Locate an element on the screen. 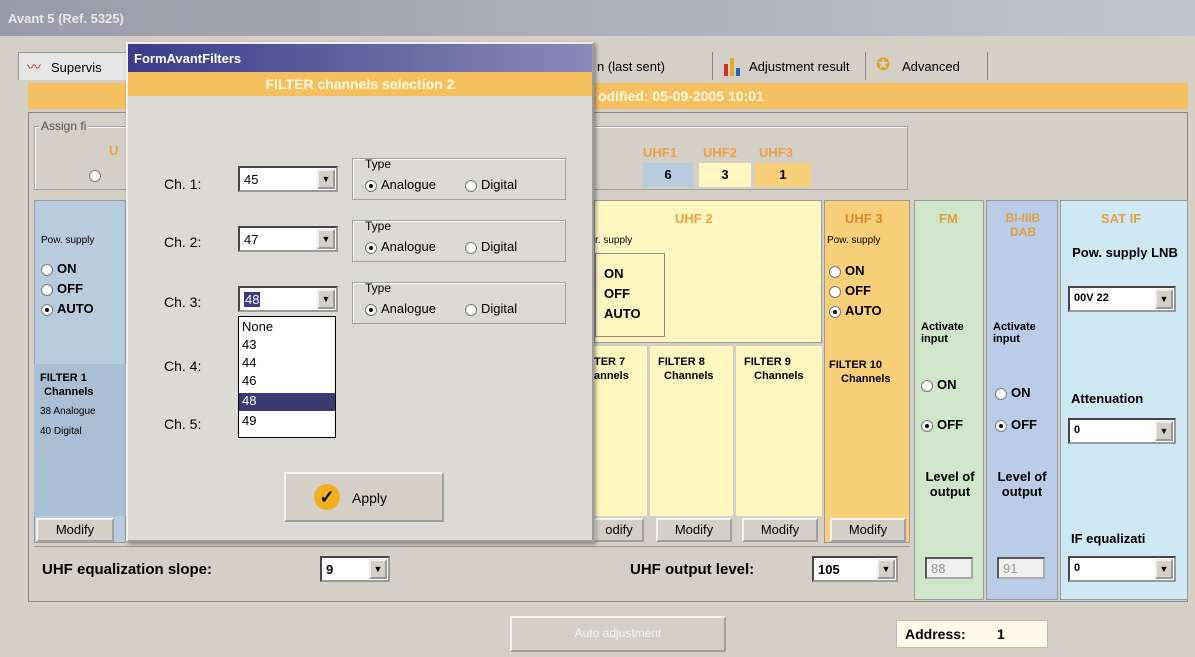  pow-auto: AUTO is located at coordinates (67, 308).